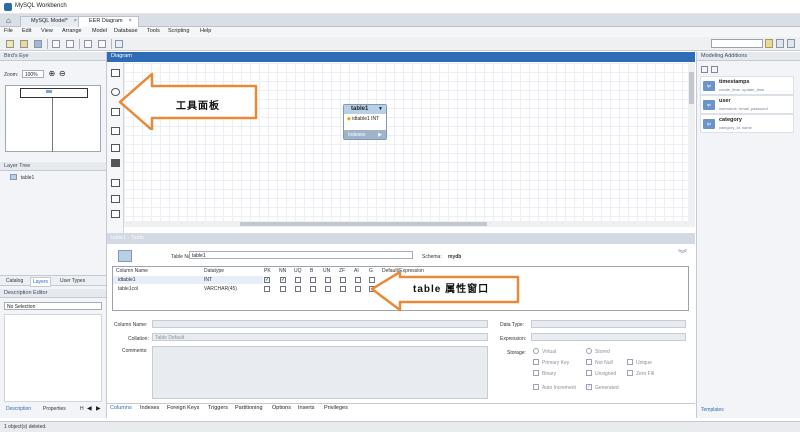 The image size is (800, 432). Describe the element at coordinates (54, 93) in the screenshot. I see `minimap-viewport` at that location.